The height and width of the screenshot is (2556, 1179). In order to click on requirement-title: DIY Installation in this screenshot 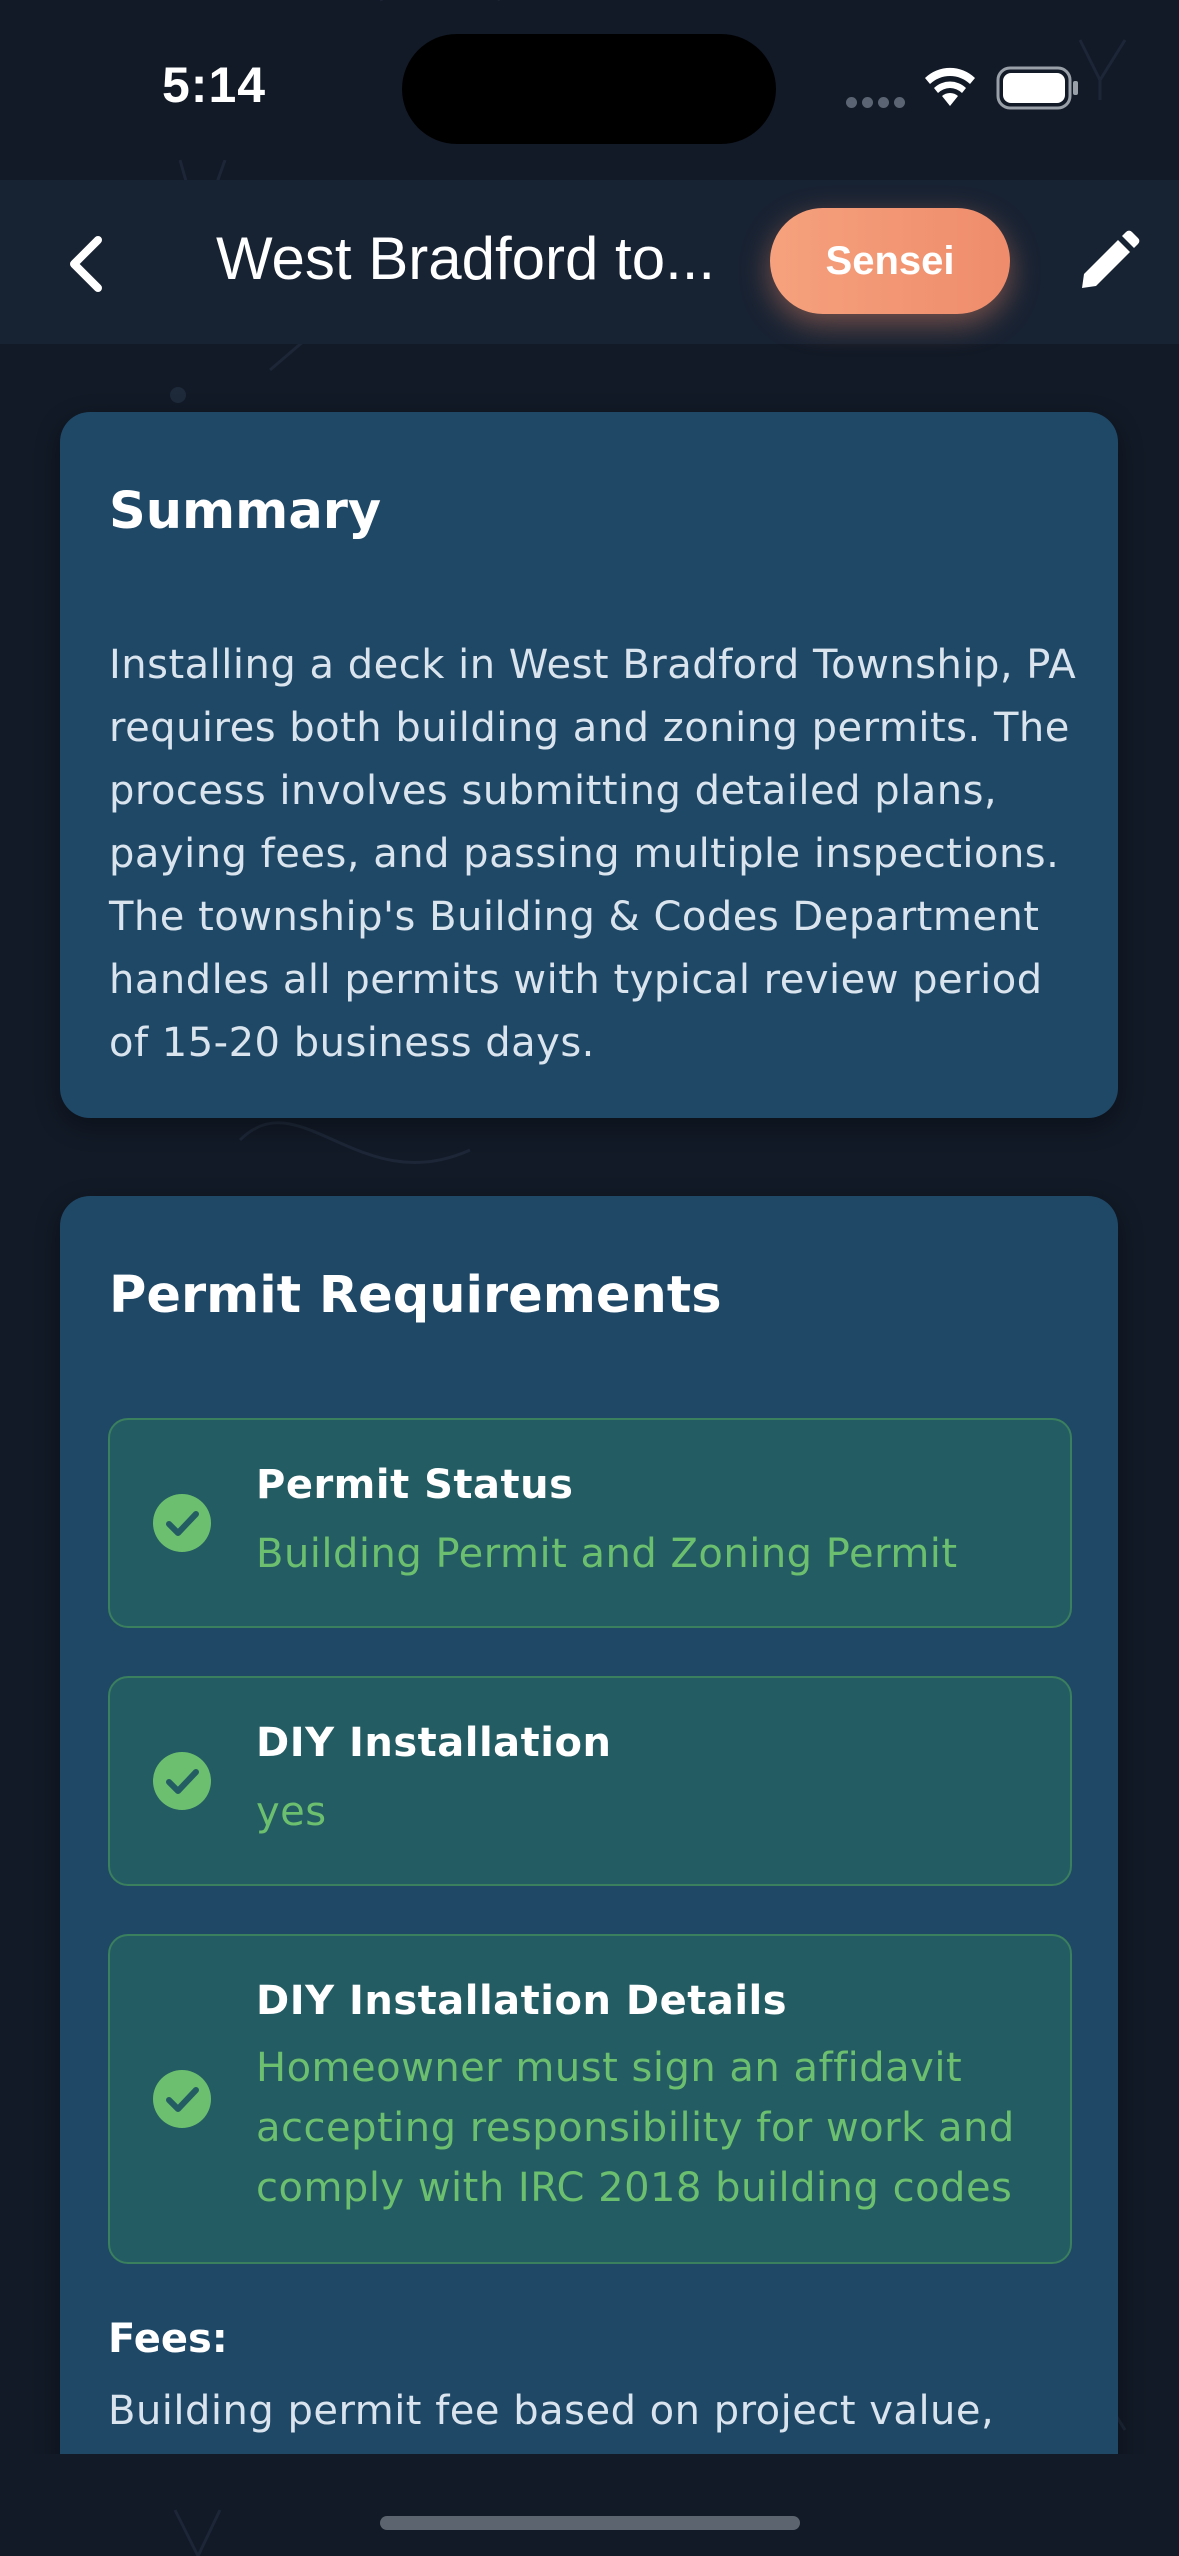, I will do `click(434, 1743)`.